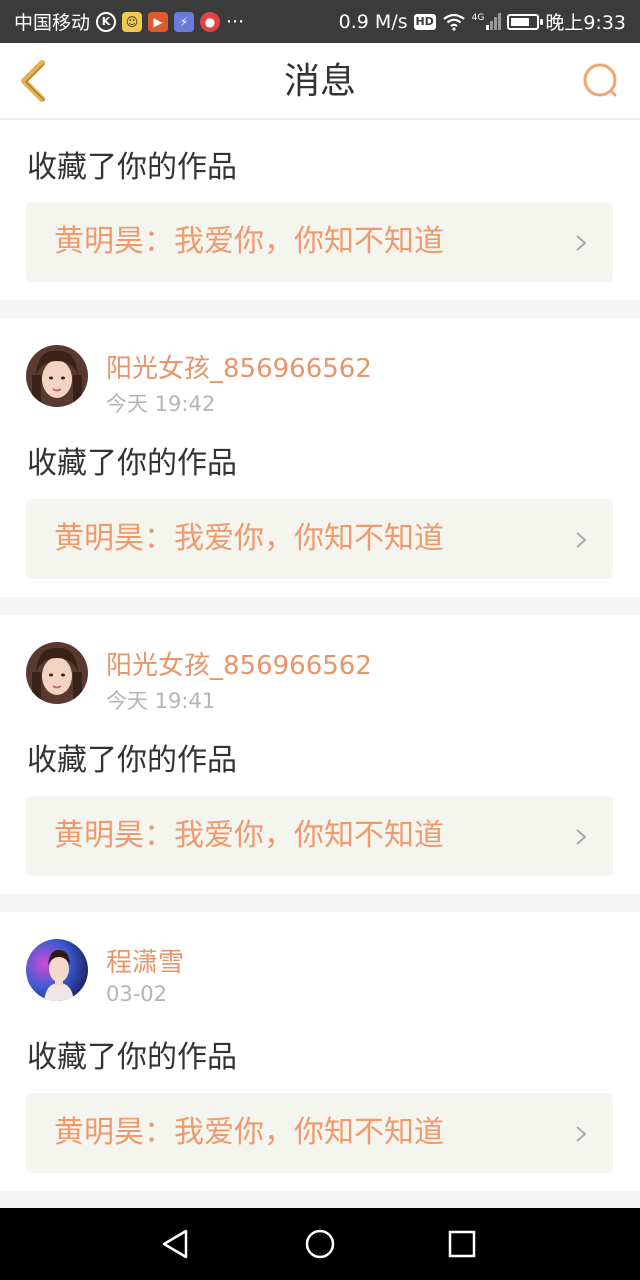 The height and width of the screenshot is (1280, 640). Describe the element at coordinates (585, 23) in the screenshot. I see `clock-label: 晚上9:33` at that location.